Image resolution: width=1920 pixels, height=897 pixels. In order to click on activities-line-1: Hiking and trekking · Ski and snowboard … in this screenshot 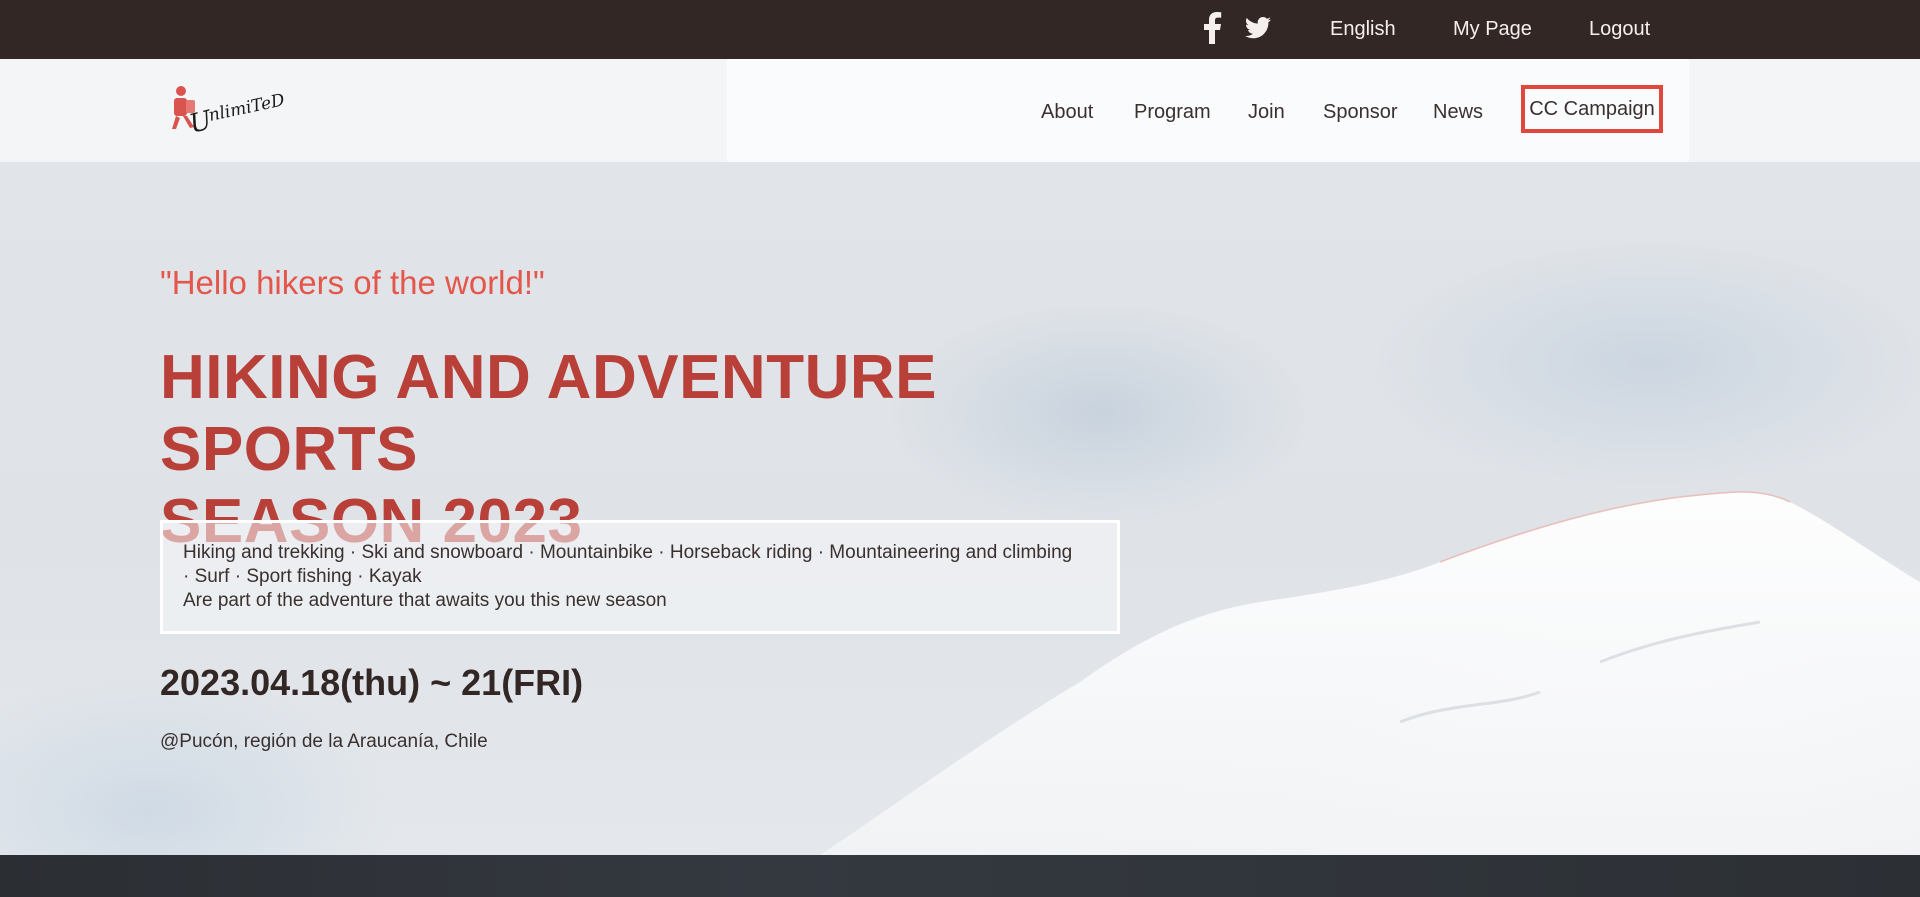, I will do `click(628, 552)`.